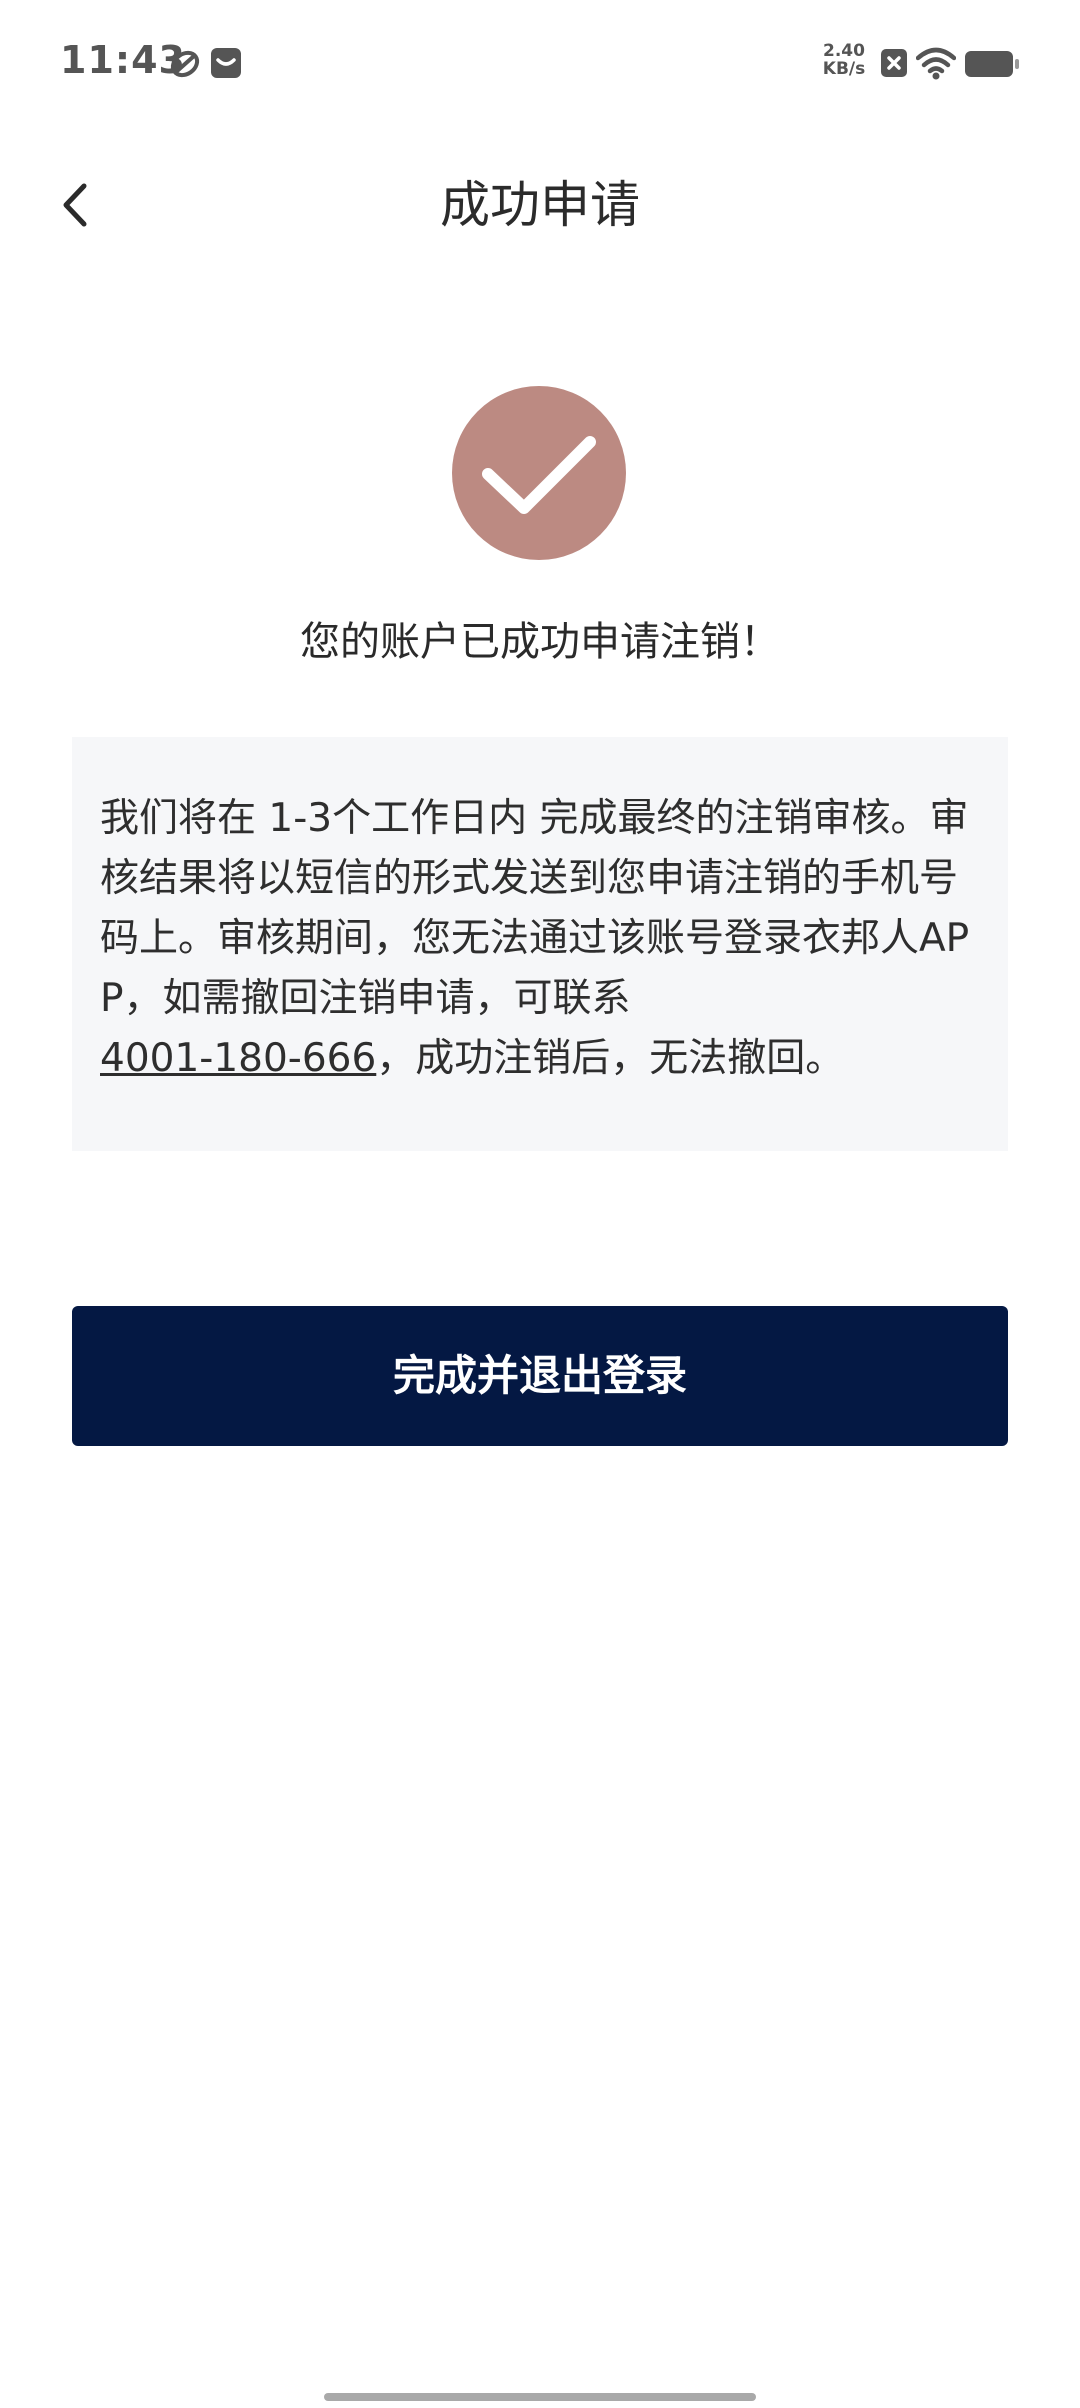 This screenshot has height=2408, width=1080. Describe the element at coordinates (540, 1376) in the screenshot. I see `finish-logout-button: 完成并退出登录` at that location.